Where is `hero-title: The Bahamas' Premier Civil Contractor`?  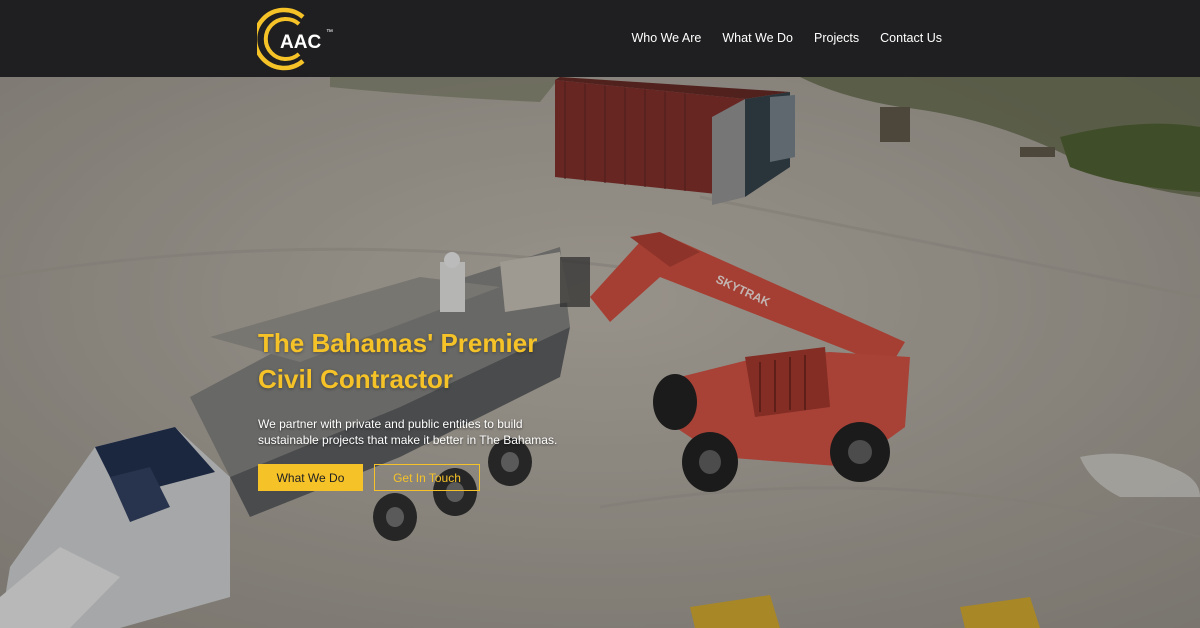 hero-title: The Bahamas' Premier Civil Contractor is located at coordinates (428, 361).